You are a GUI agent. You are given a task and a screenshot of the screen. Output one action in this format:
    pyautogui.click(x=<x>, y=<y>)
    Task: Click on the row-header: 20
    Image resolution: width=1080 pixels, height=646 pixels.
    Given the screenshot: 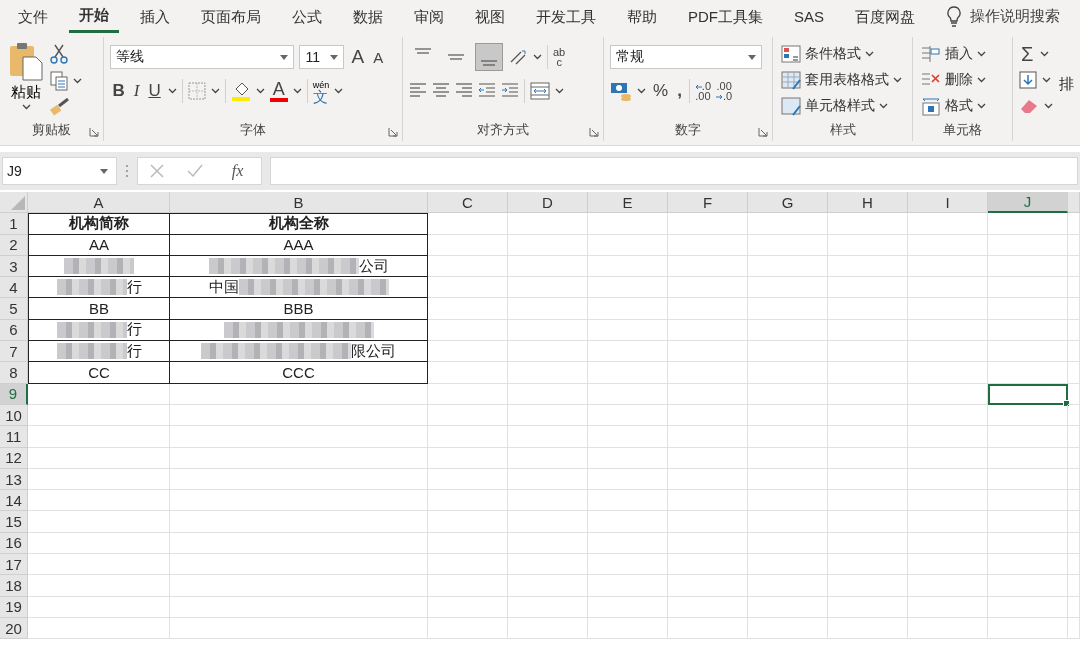 What is the action you would take?
    pyautogui.click(x=14, y=628)
    